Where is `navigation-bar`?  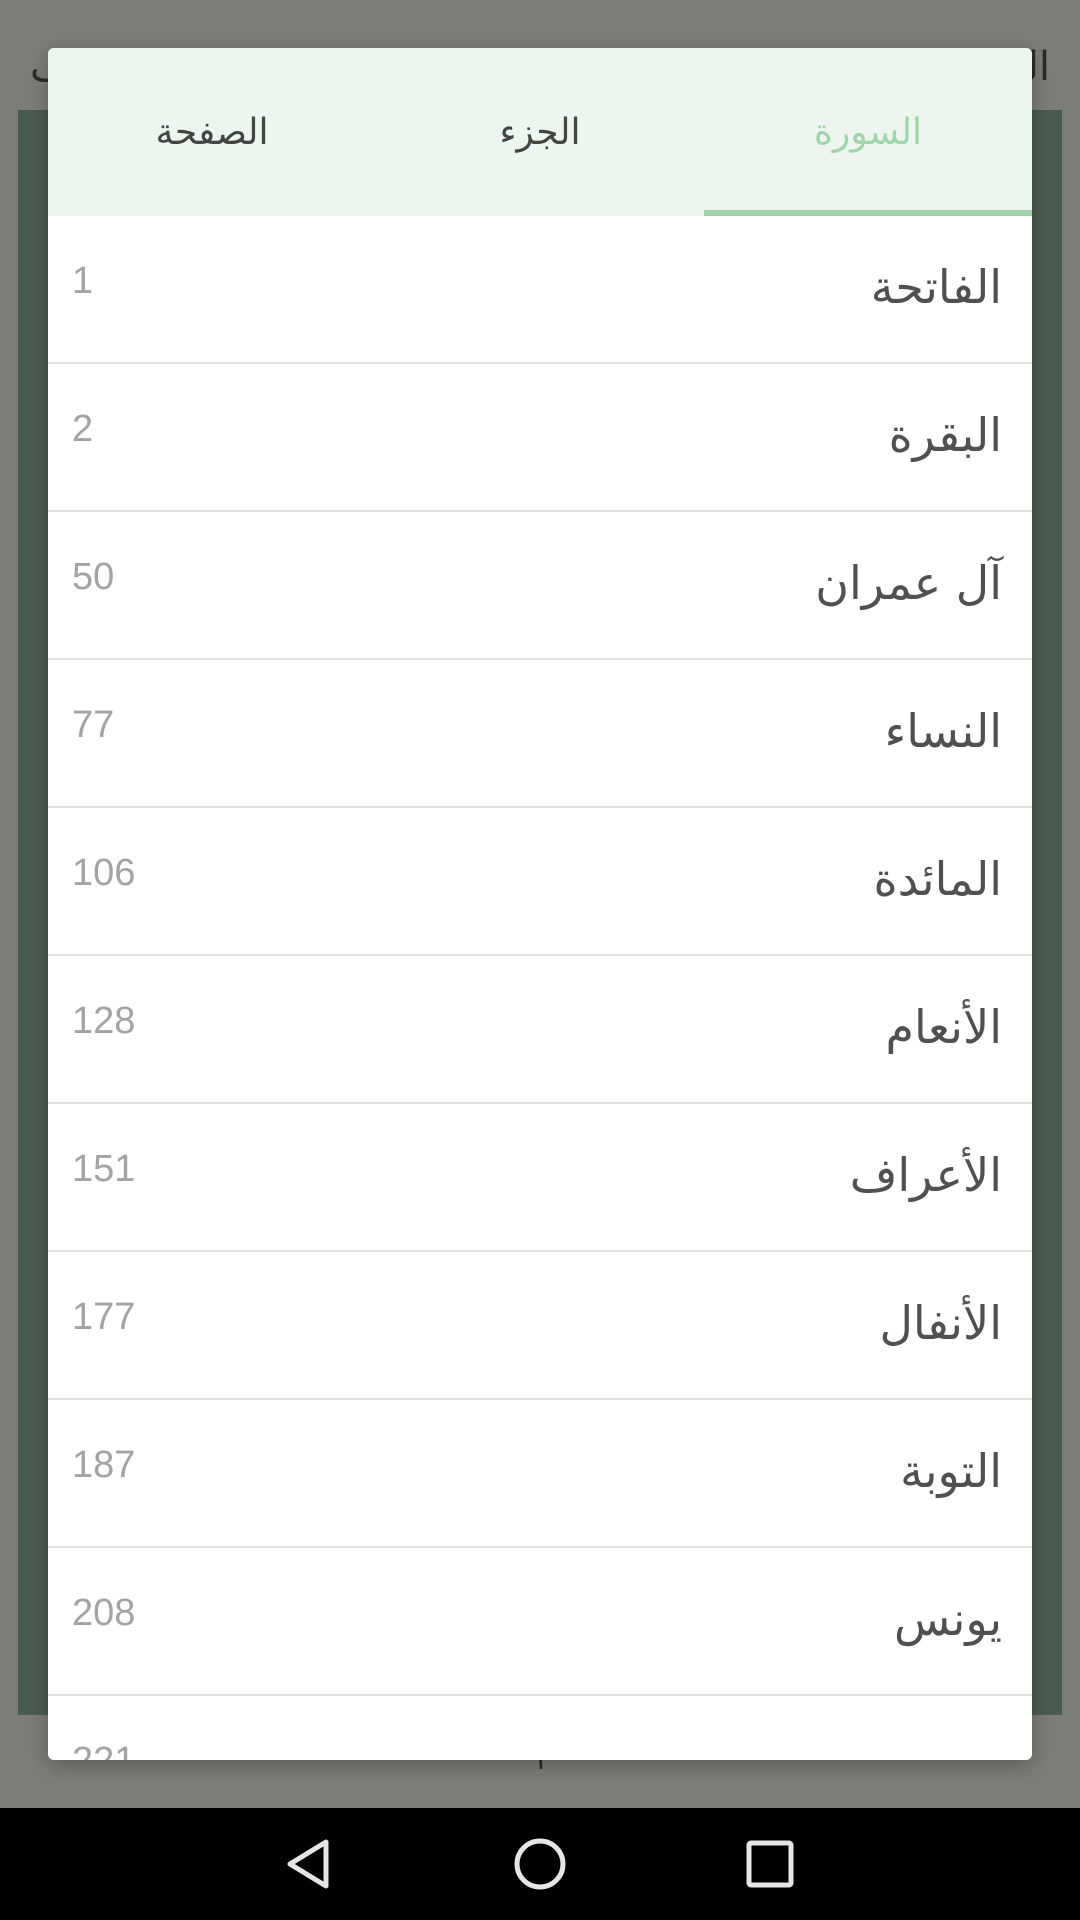
navigation-bar is located at coordinates (540, 1864).